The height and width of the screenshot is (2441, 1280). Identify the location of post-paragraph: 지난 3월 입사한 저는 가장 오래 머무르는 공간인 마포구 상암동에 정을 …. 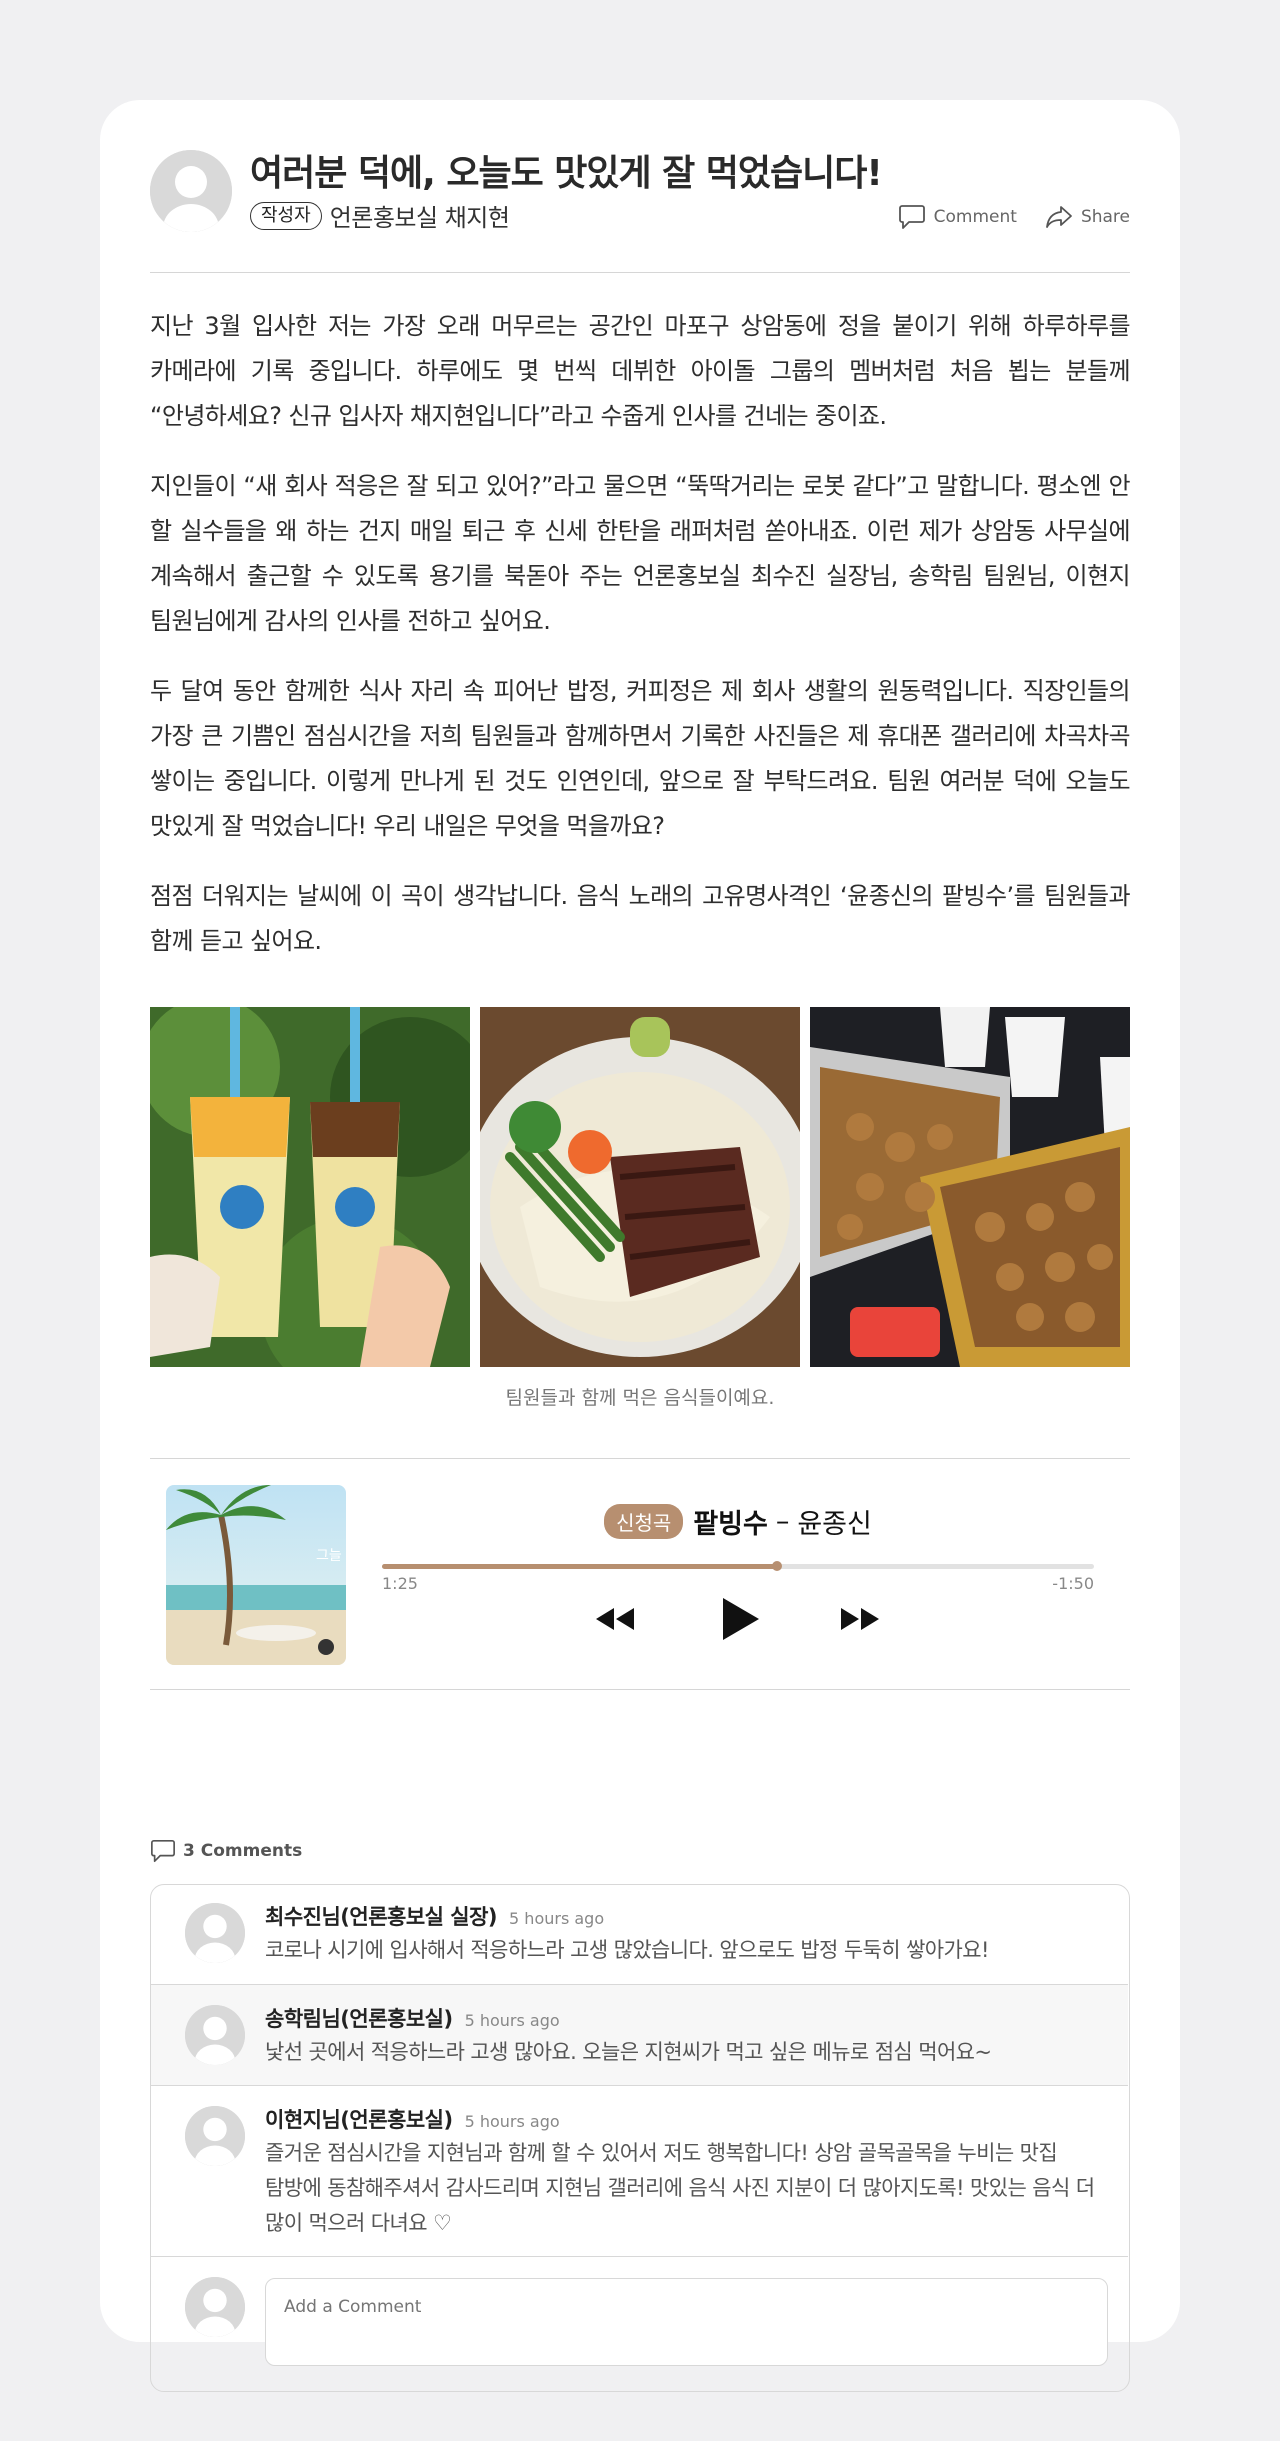
(640, 371).